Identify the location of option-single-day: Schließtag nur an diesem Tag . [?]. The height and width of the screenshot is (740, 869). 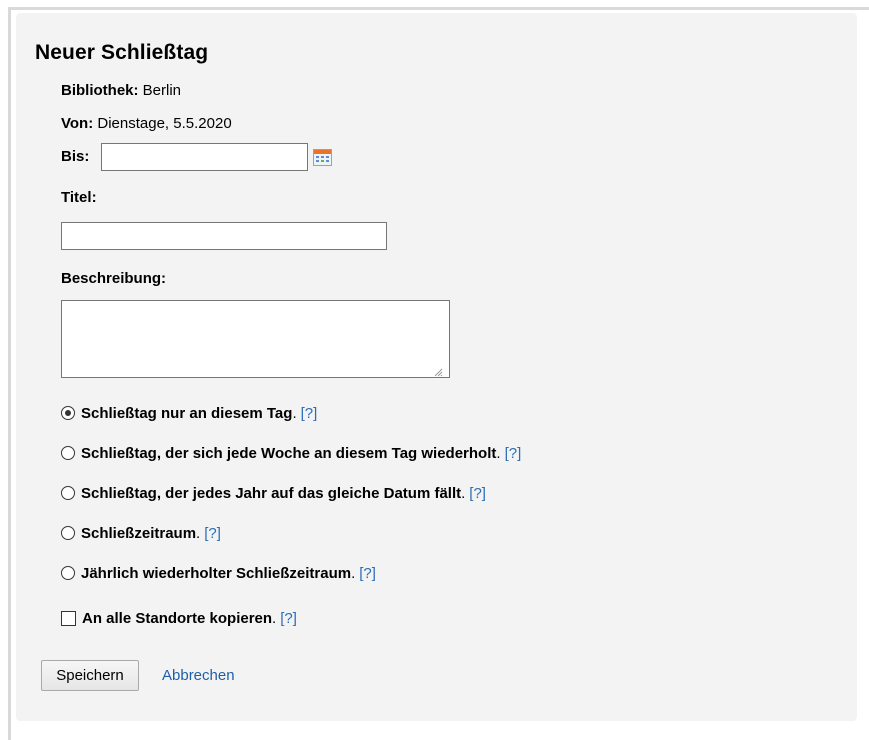
(189, 413).